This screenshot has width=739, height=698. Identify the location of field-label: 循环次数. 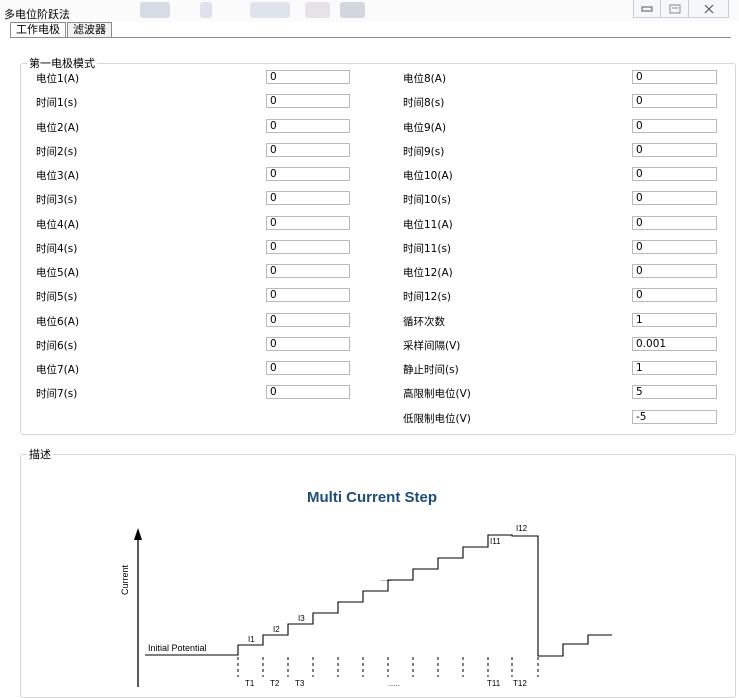
(424, 321).